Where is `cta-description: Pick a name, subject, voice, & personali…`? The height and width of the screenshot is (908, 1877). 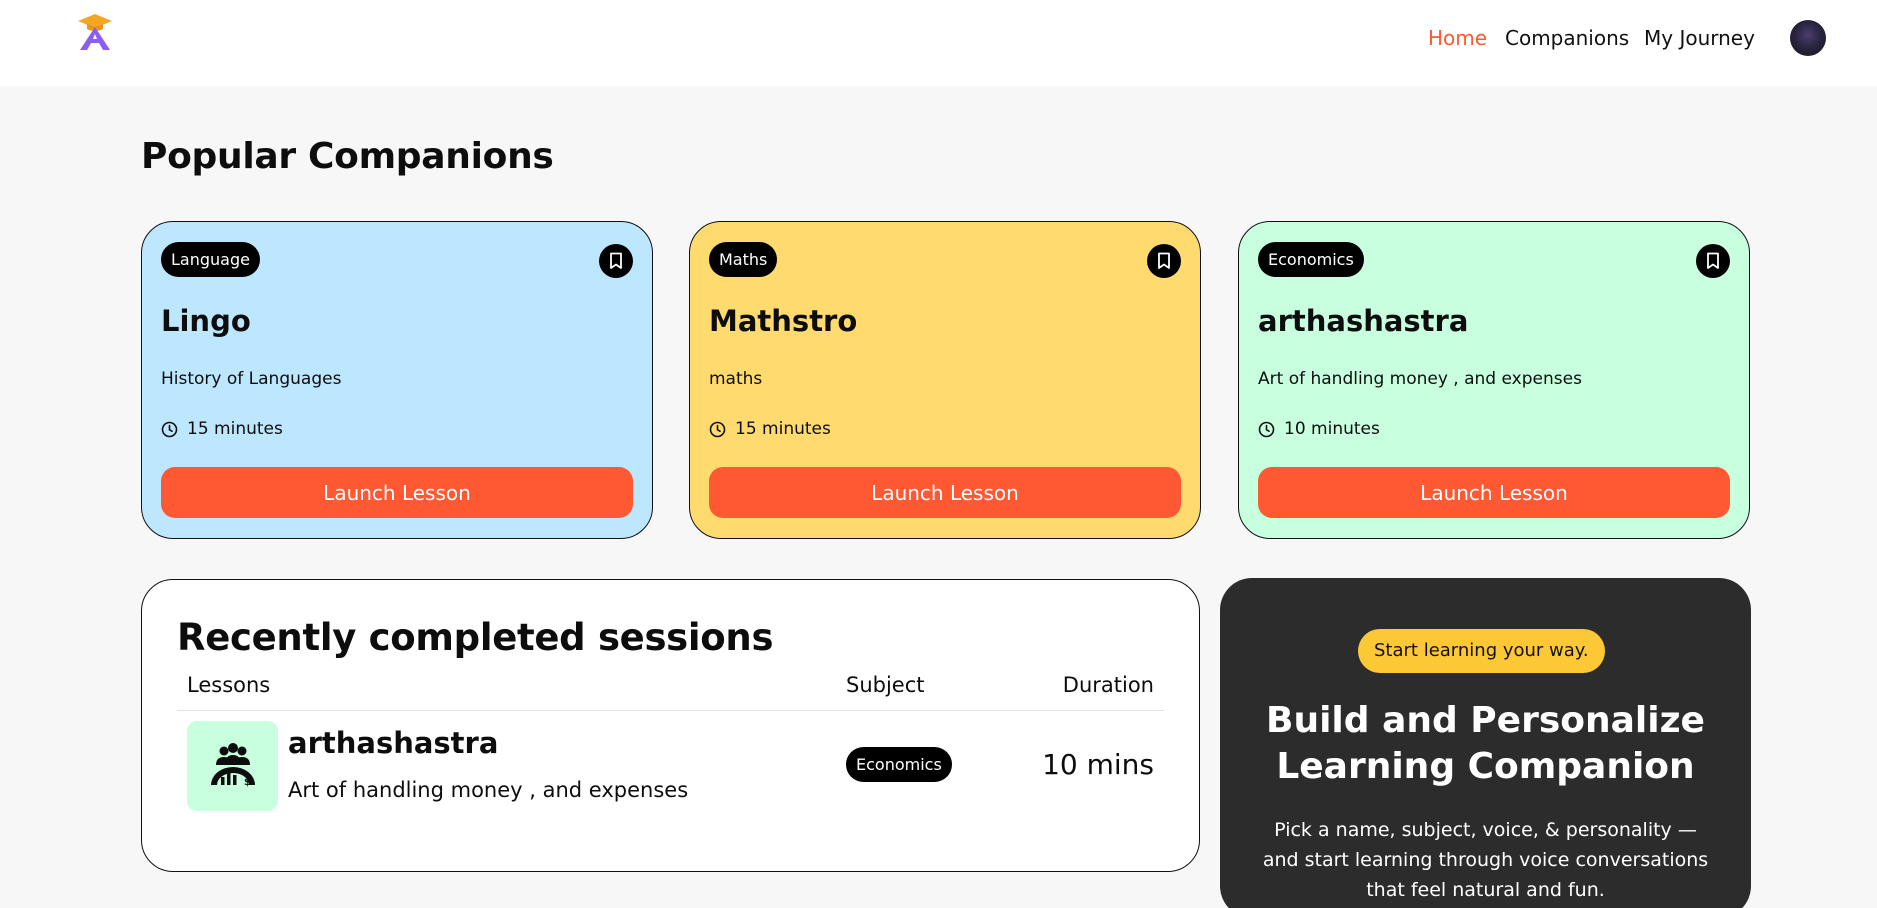 cta-description: Pick a name, subject, voice, & personali… is located at coordinates (1485, 860).